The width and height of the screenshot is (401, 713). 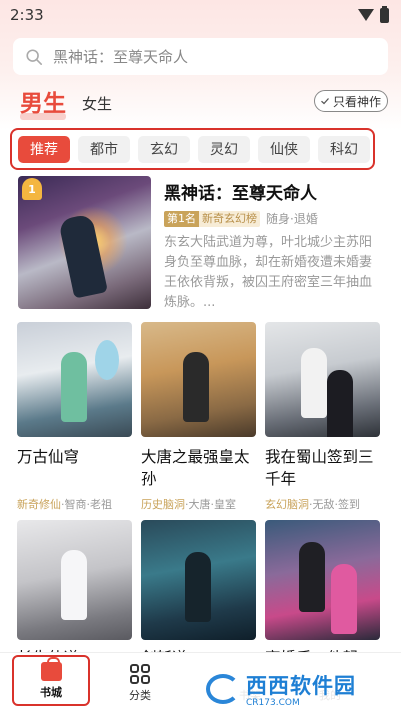 What do you see at coordinates (163, 504) in the screenshot?
I see `book-primary-tag: 历史脑洞` at bounding box center [163, 504].